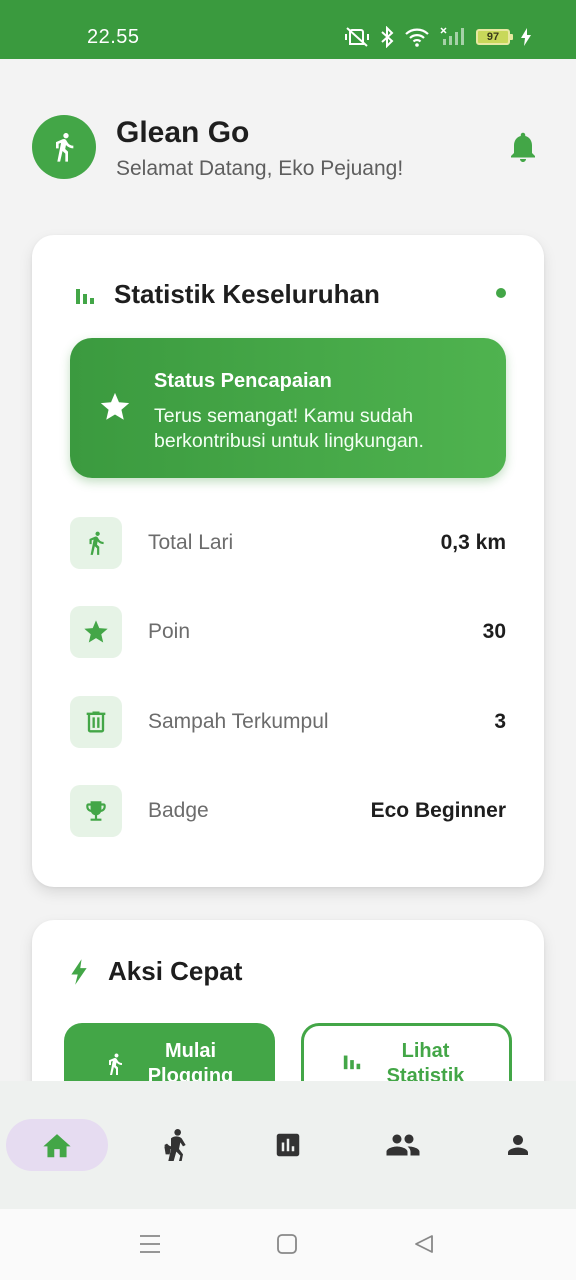 The width and height of the screenshot is (576, 1280). I want to click on community-icon, so click(403, 1145).